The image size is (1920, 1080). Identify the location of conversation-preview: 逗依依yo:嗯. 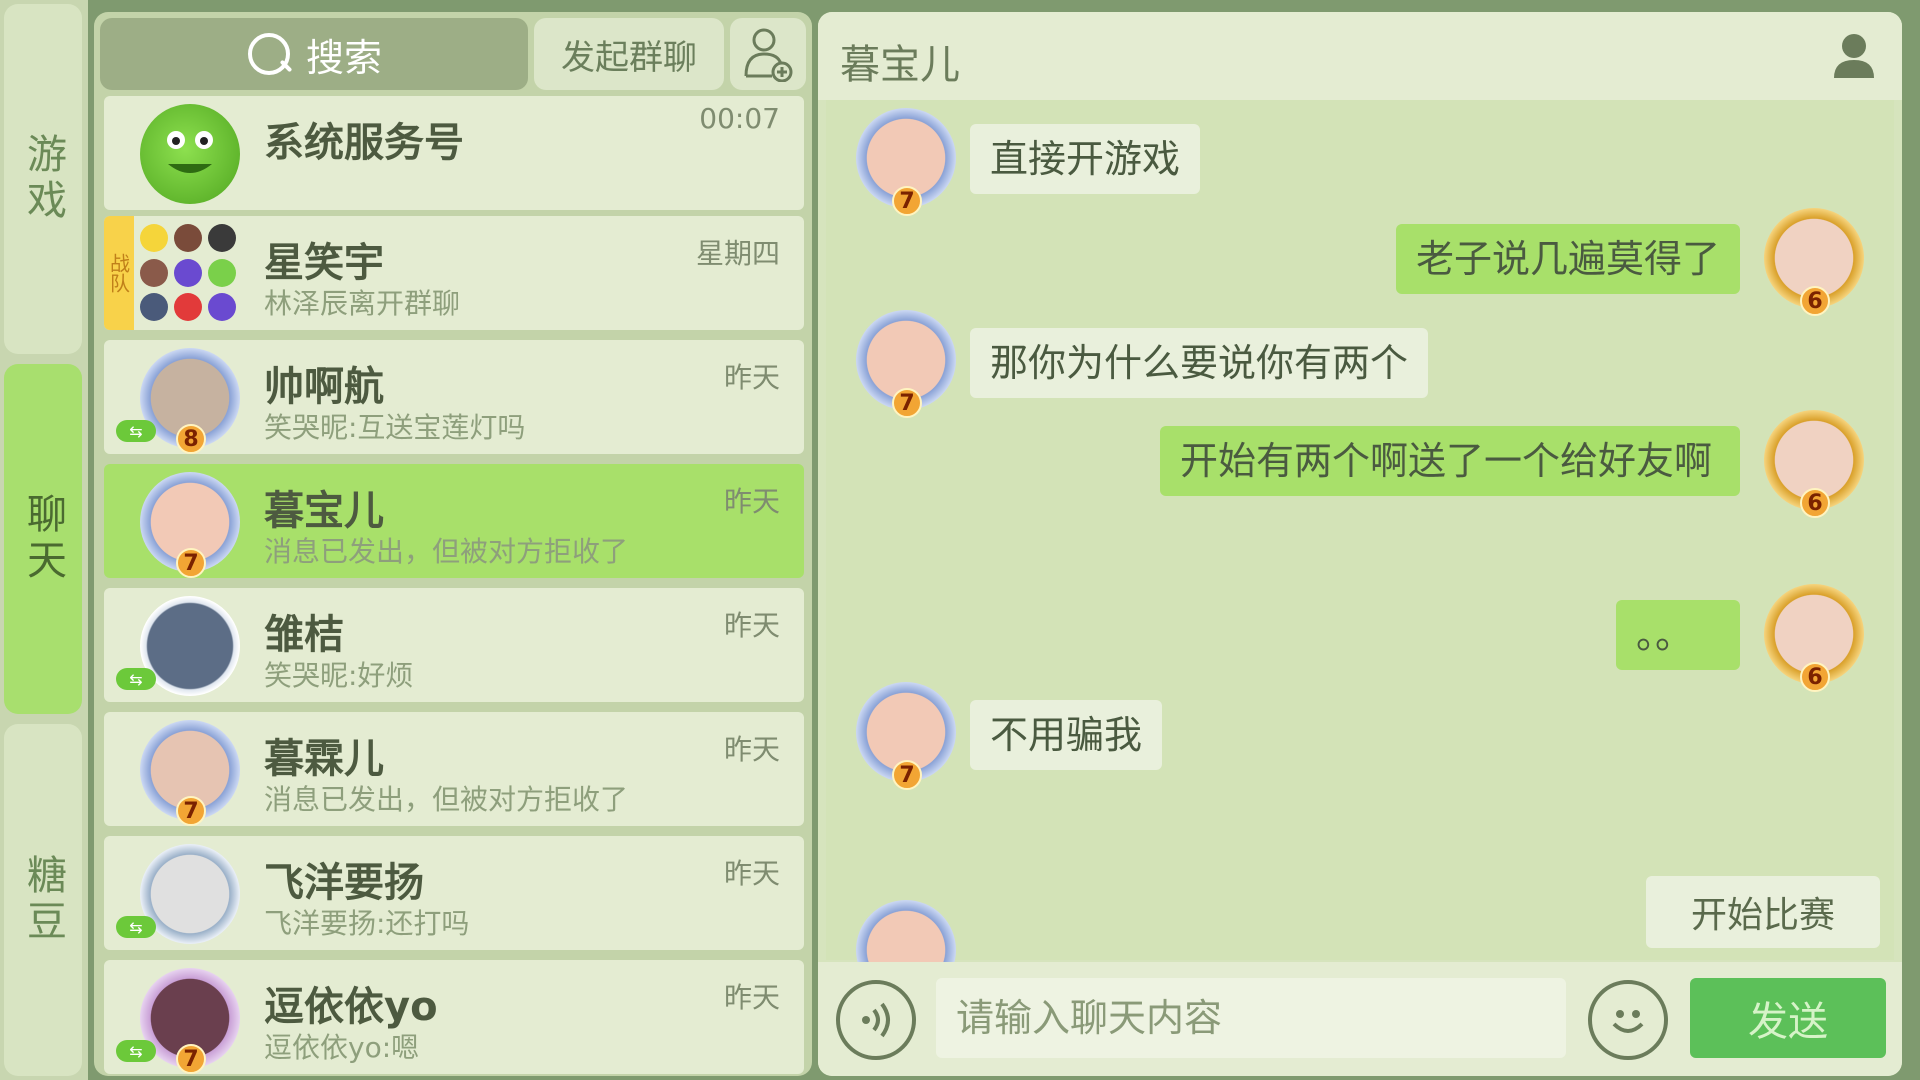
(342, 1047).